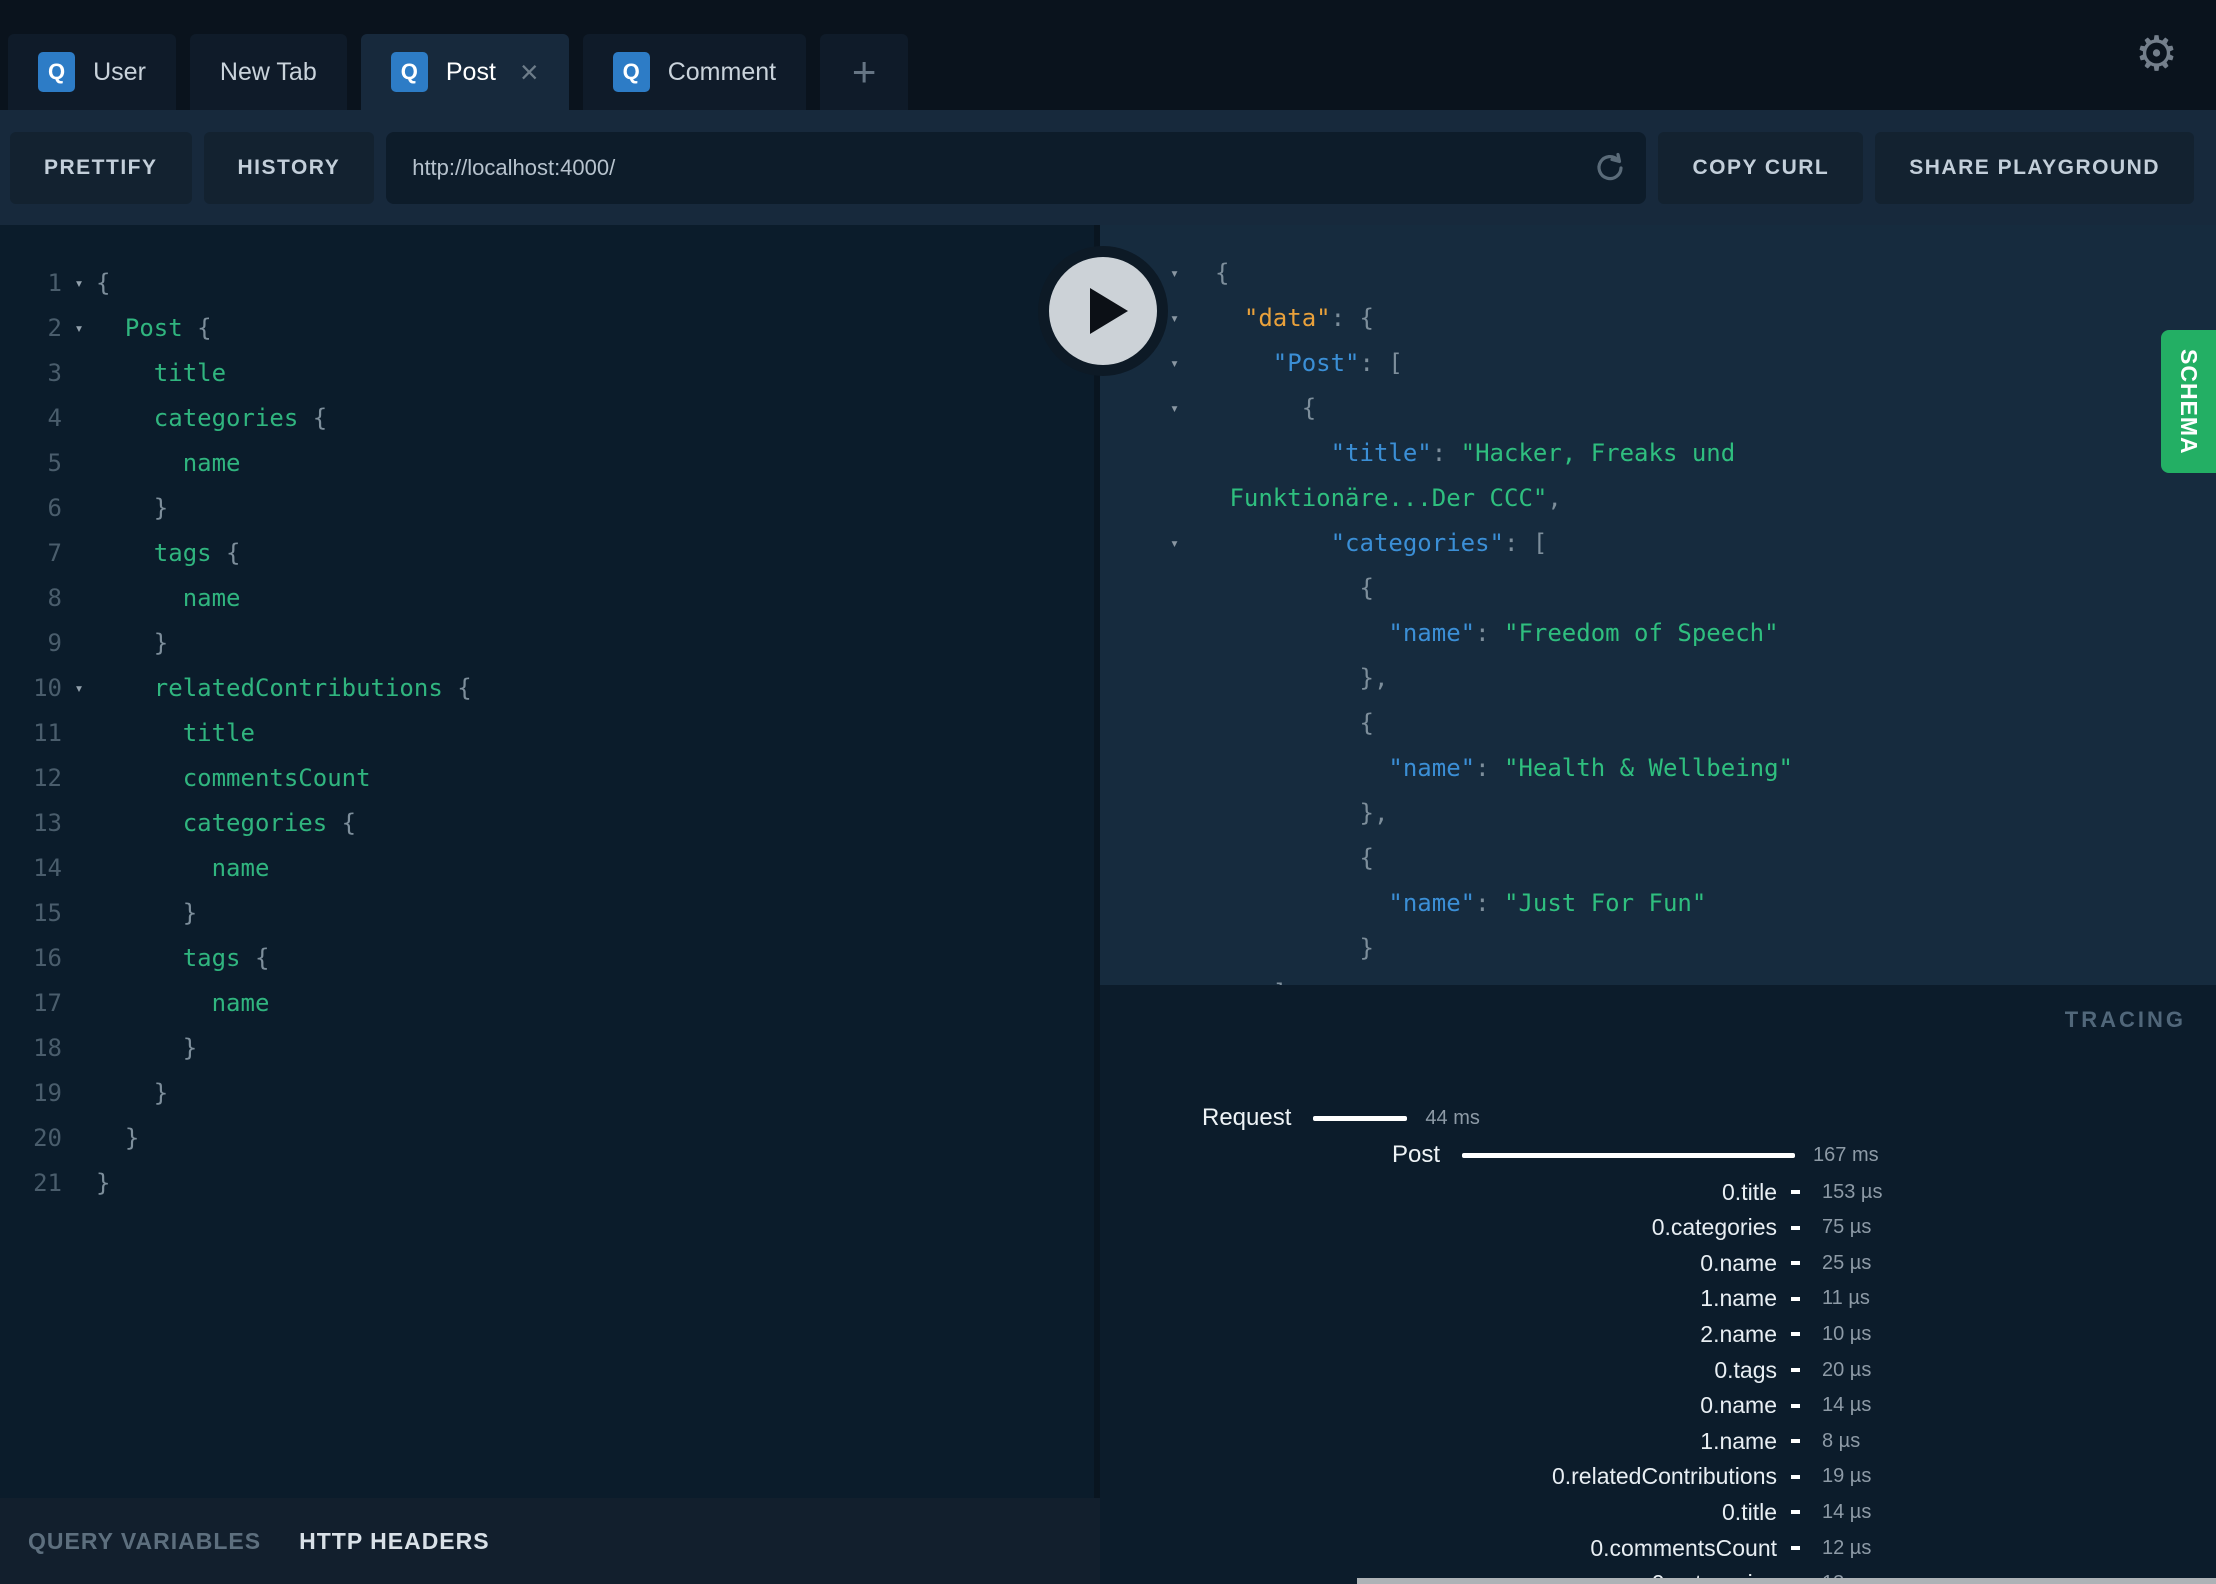  Describe the element at coordinates (226, 823) in the screenshot. I see `code-tokens: categories {` at that location.